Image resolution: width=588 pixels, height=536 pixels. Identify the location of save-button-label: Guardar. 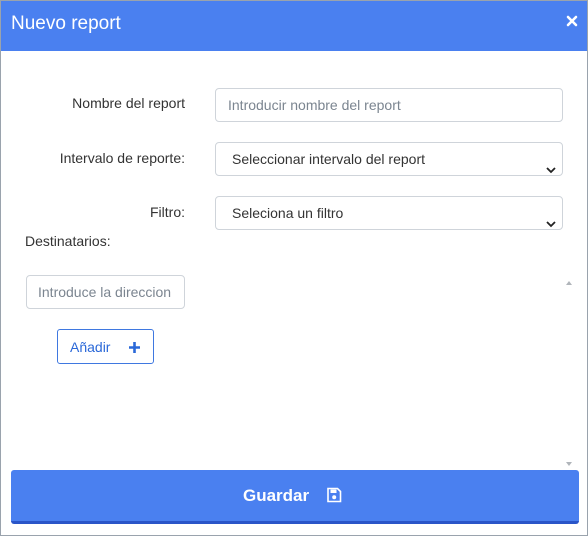
(276, 495).